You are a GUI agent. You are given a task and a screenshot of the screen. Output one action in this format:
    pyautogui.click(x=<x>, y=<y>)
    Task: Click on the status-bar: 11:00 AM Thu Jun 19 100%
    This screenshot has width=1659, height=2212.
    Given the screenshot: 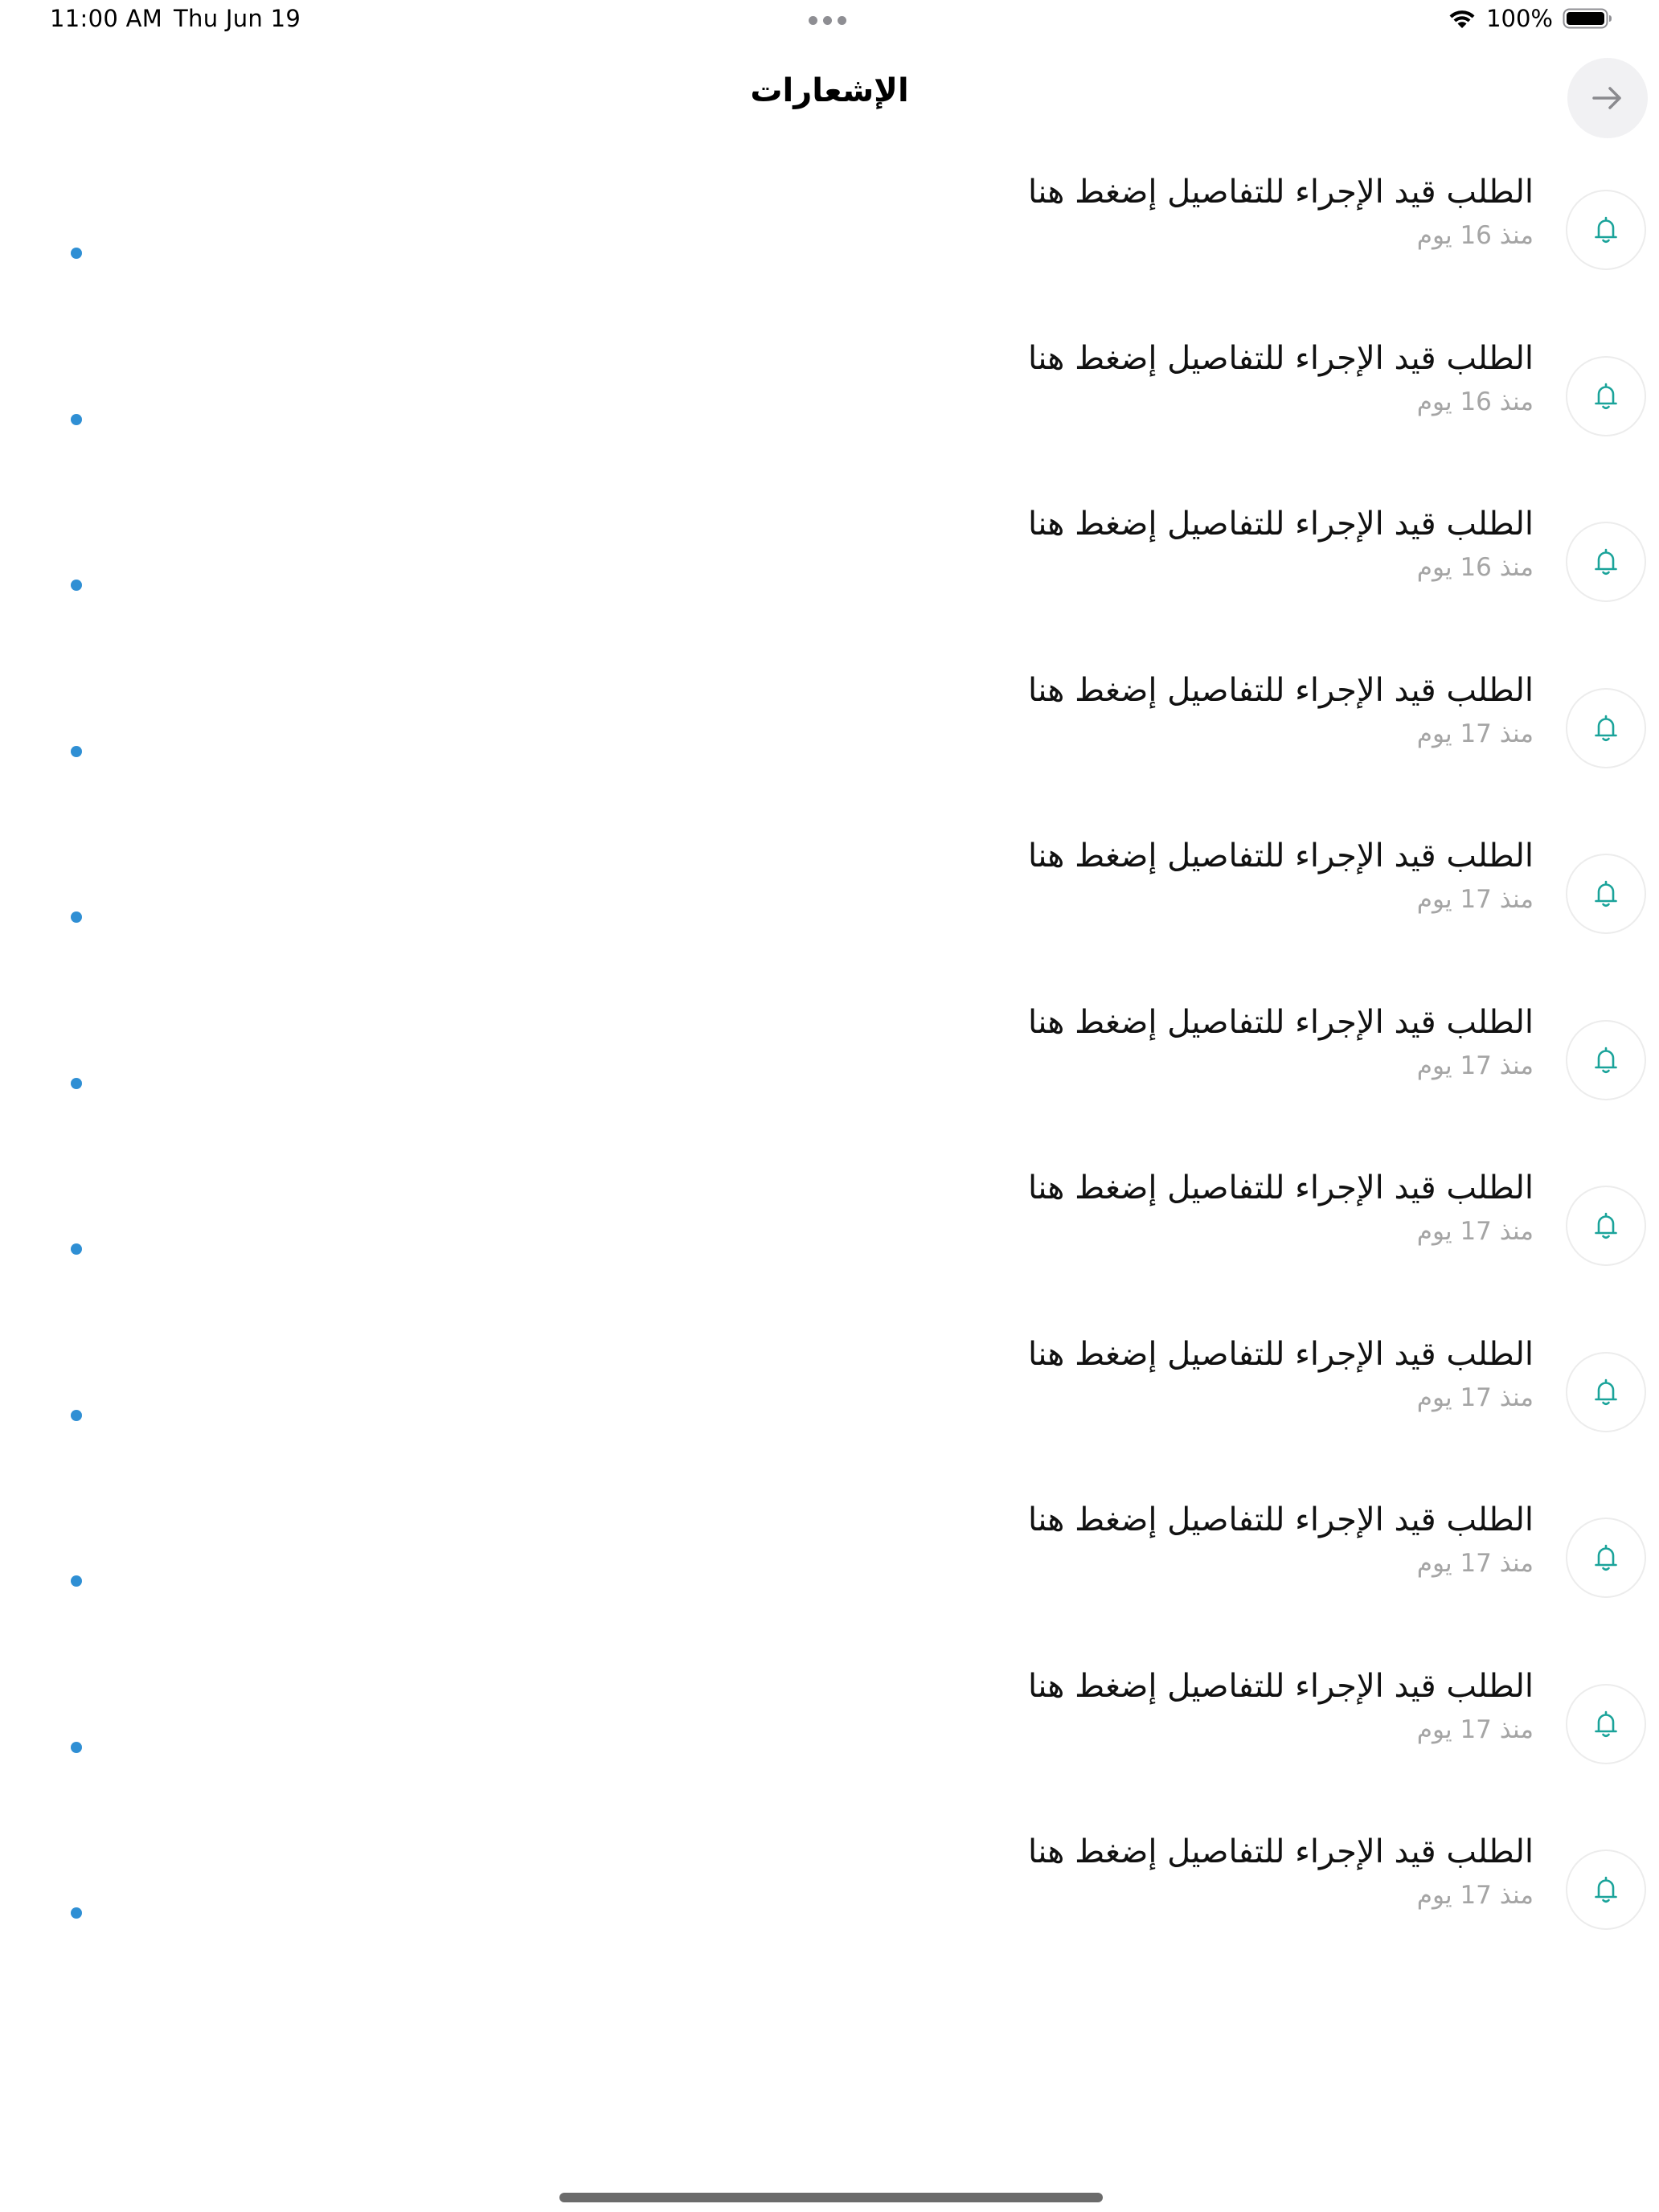 What is the action you would take?
    pyautogui.click(x=829, y=24)
    